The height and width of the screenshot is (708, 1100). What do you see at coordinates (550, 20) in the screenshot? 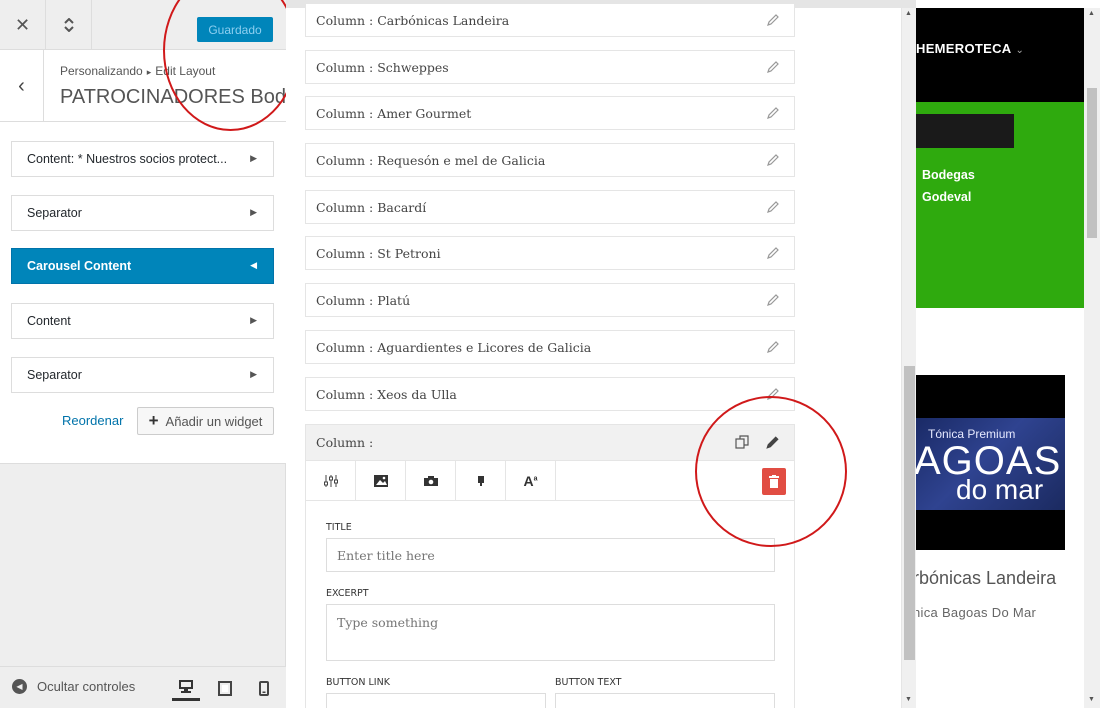
I see `column-row: Column : Carbónicas Landeira` at bounding box center [550, 20].